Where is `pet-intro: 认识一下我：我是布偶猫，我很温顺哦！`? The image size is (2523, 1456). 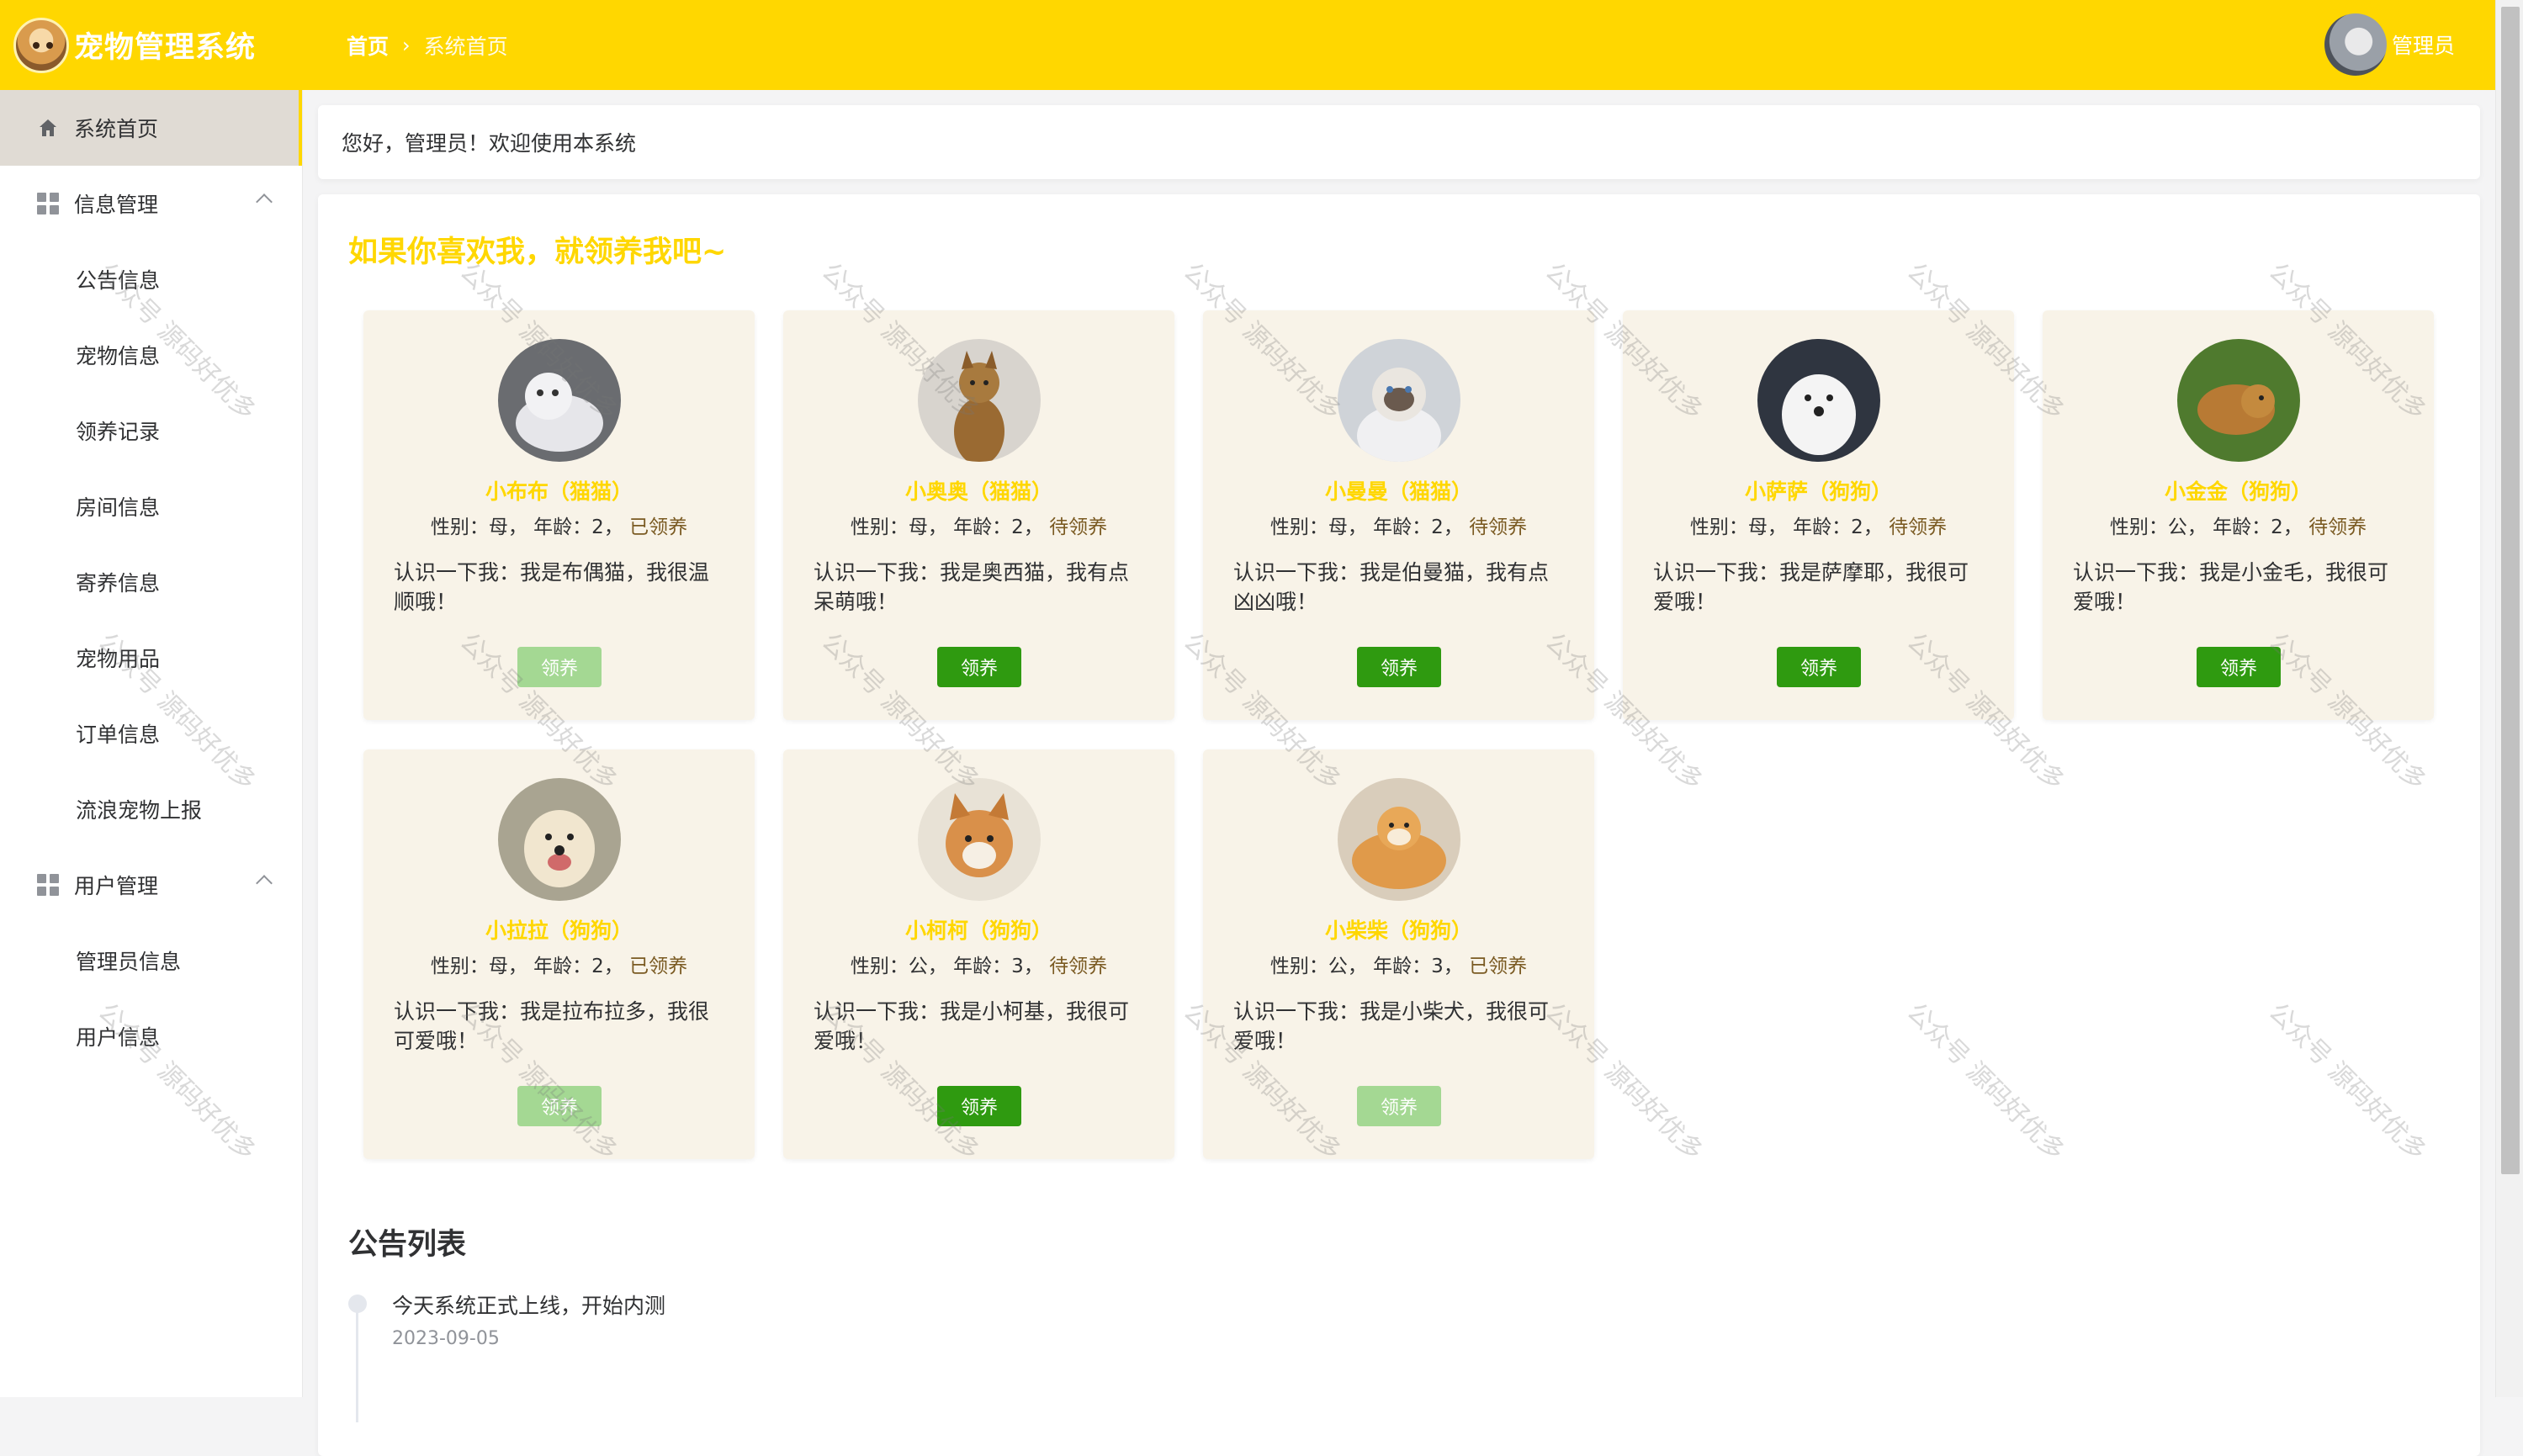 pet-intro: 认识一下我：我是布偶猫，我很温顺哦！ is located at coordinates (552, 587).